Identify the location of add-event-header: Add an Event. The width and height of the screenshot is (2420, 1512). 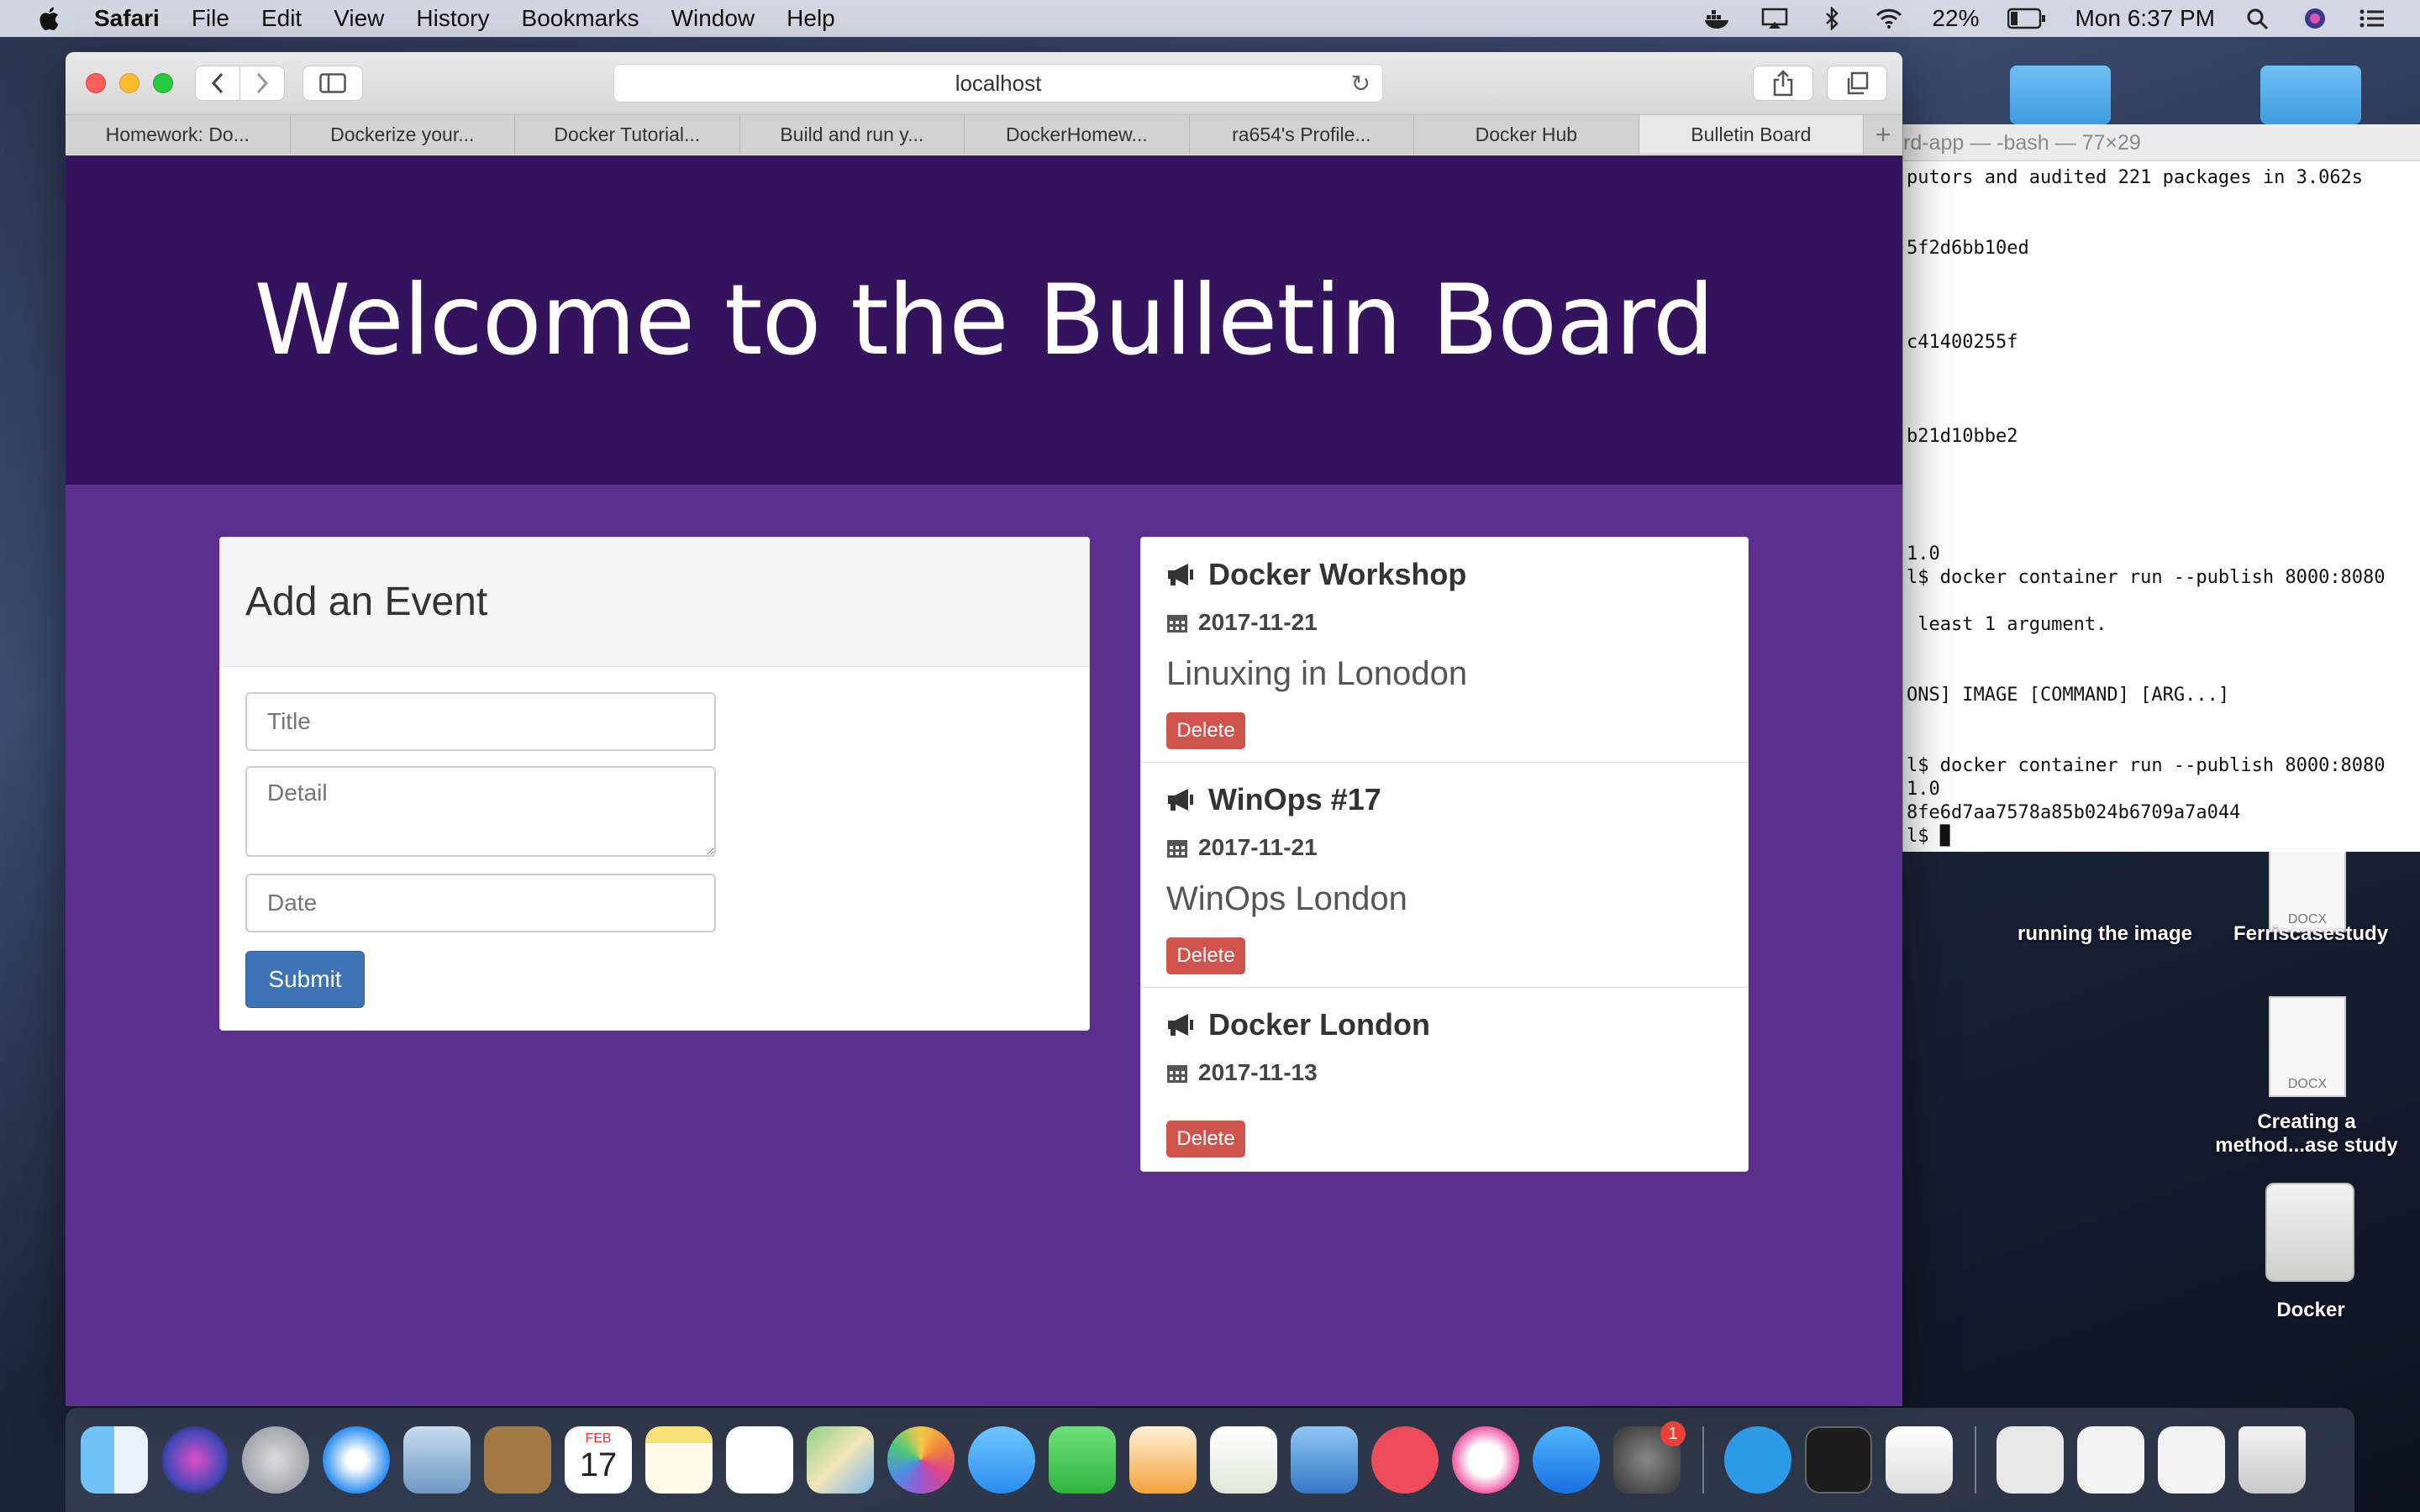
(654, 602).